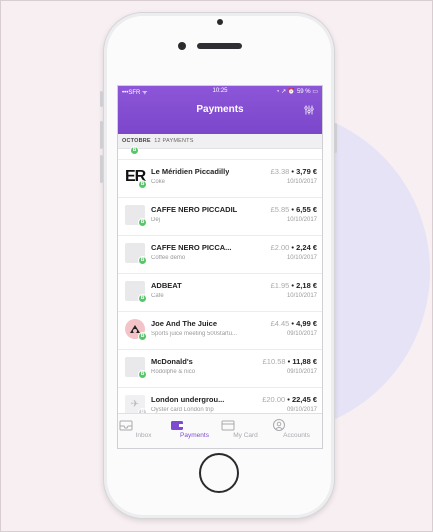 This screenshot has height=532, width=433. Describe the element at coordinates (304, 399) in the screenshot. I see `amount-eur: 22,45 €` at that location.